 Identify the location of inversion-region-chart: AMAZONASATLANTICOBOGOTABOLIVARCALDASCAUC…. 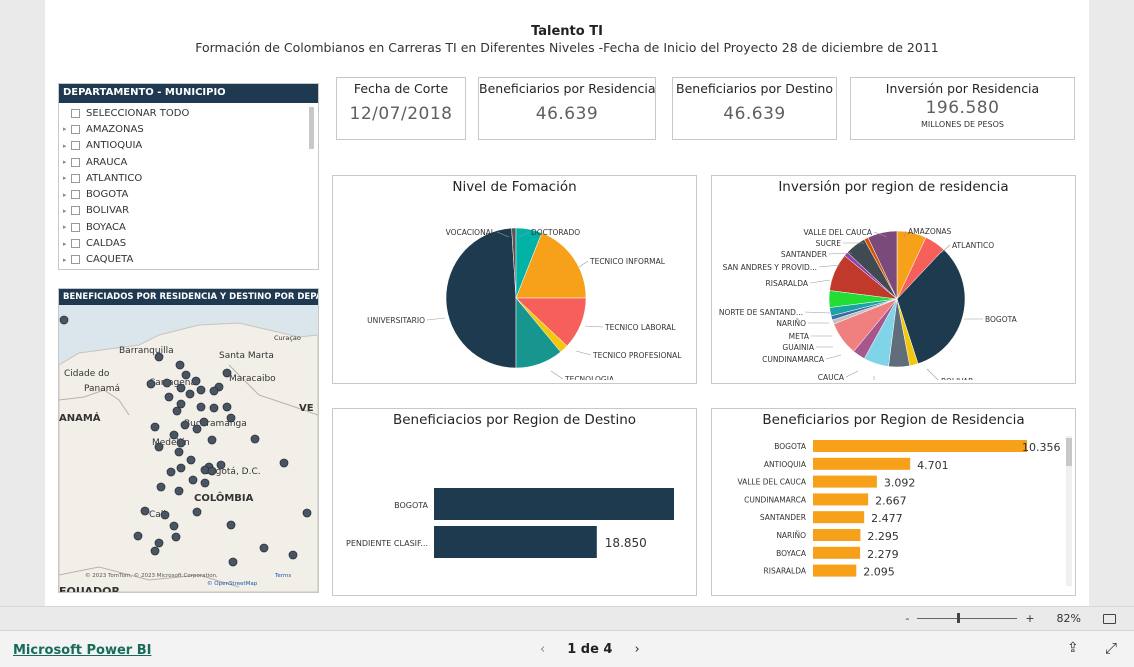
(893, 293).